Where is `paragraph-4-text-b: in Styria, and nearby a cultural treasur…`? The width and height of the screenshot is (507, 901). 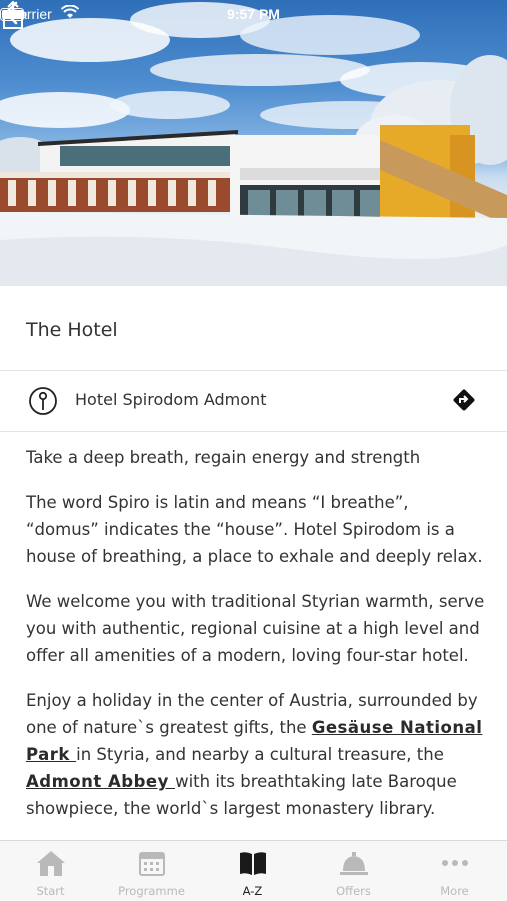 paragraph-4-text-b: in Styria, and nearby a cultural treasur… is located at coordinates (260, 754).